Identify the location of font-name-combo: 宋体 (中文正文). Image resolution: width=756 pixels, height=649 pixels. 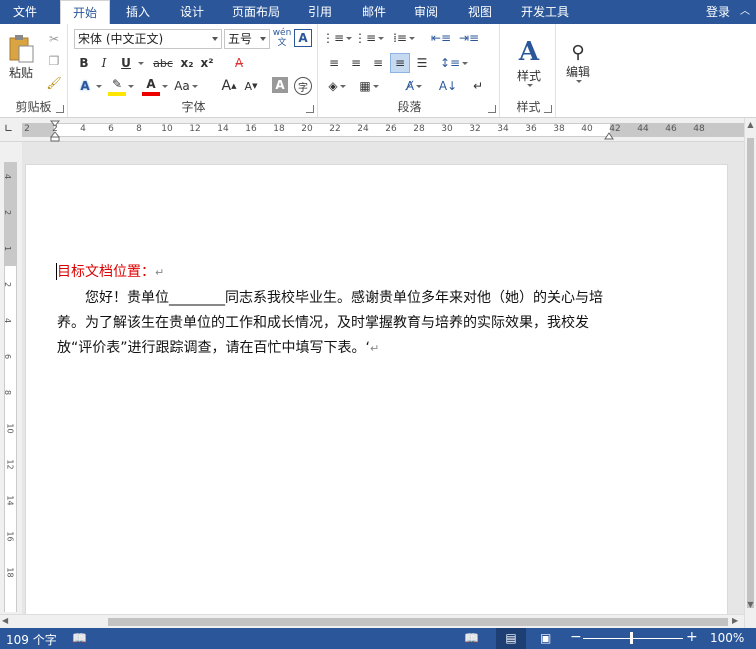
(148, 39).